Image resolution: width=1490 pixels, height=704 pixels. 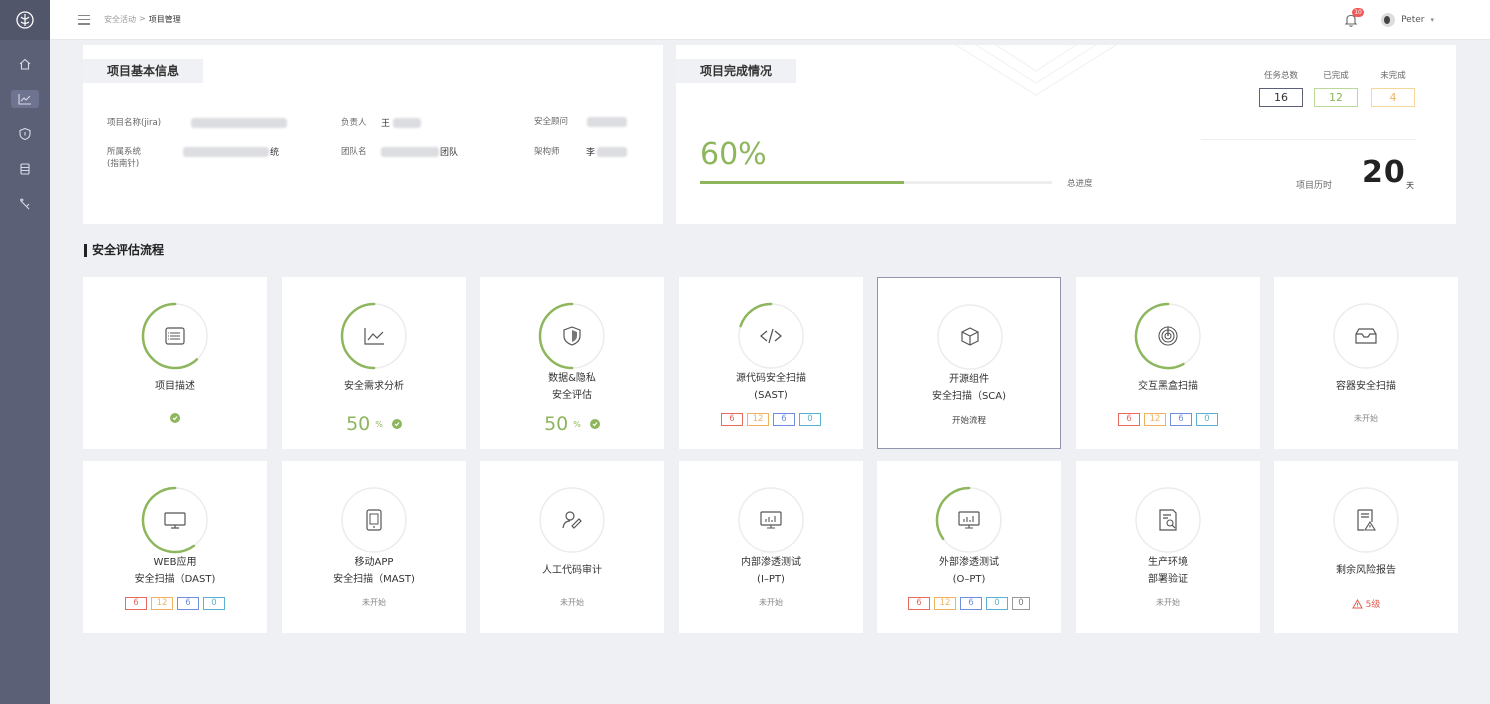 What do you see at coordinates (1314, 186) in the screenshot?
I see `duration-label: 项目历时` at bounding box center [1314, 186].